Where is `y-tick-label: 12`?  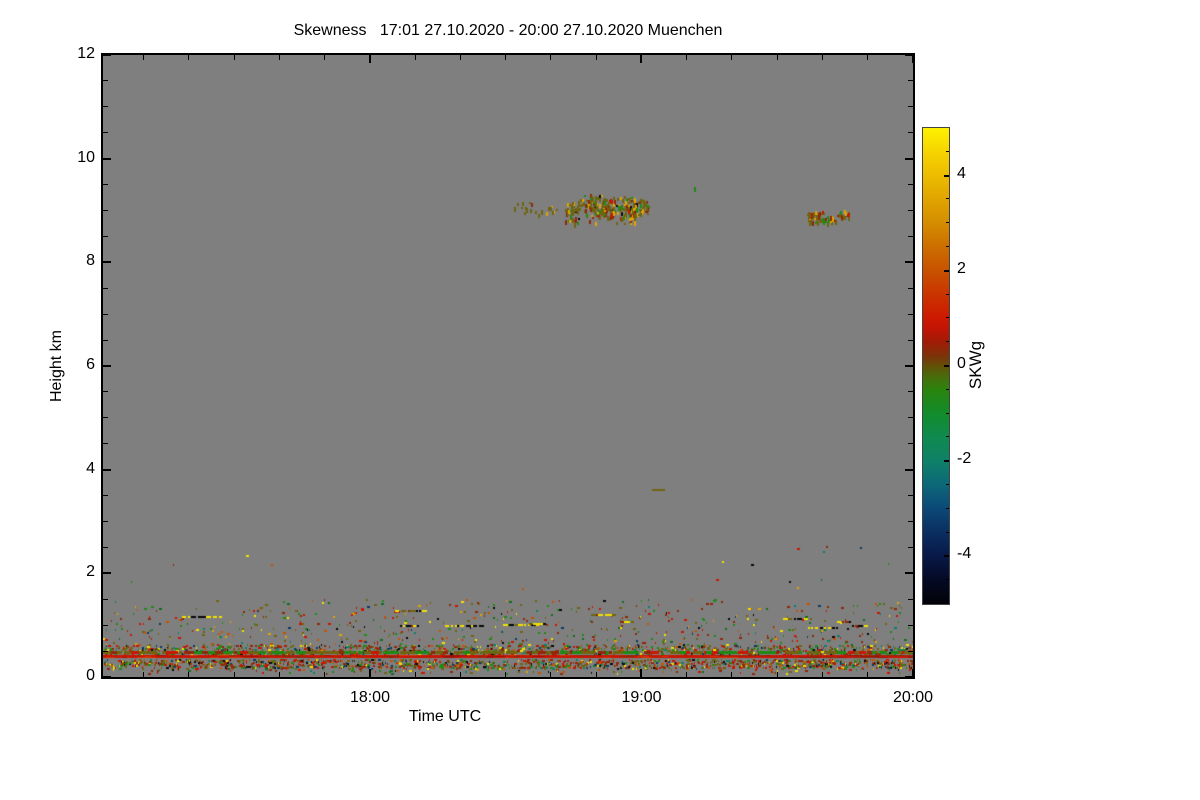
y-tick-label: 12 is located at coordinates (86, 53).